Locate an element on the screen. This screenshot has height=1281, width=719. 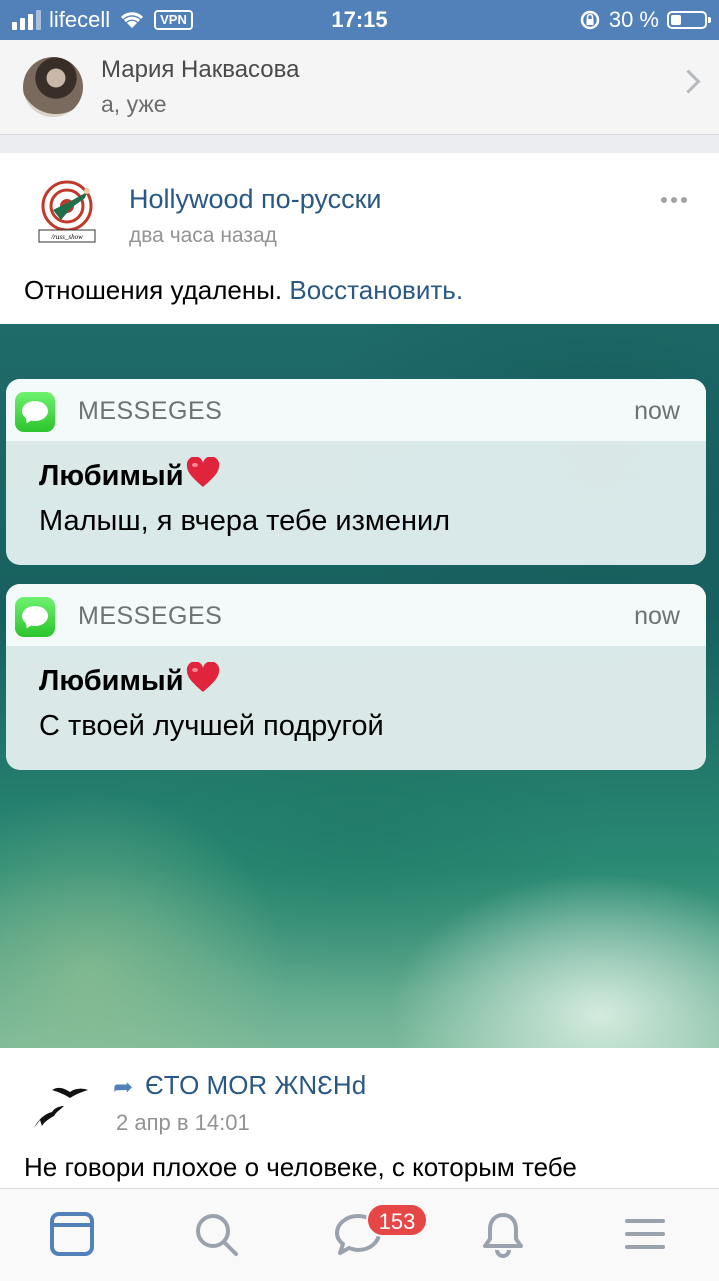
menu-icon is located at coordinates (645, 1234).